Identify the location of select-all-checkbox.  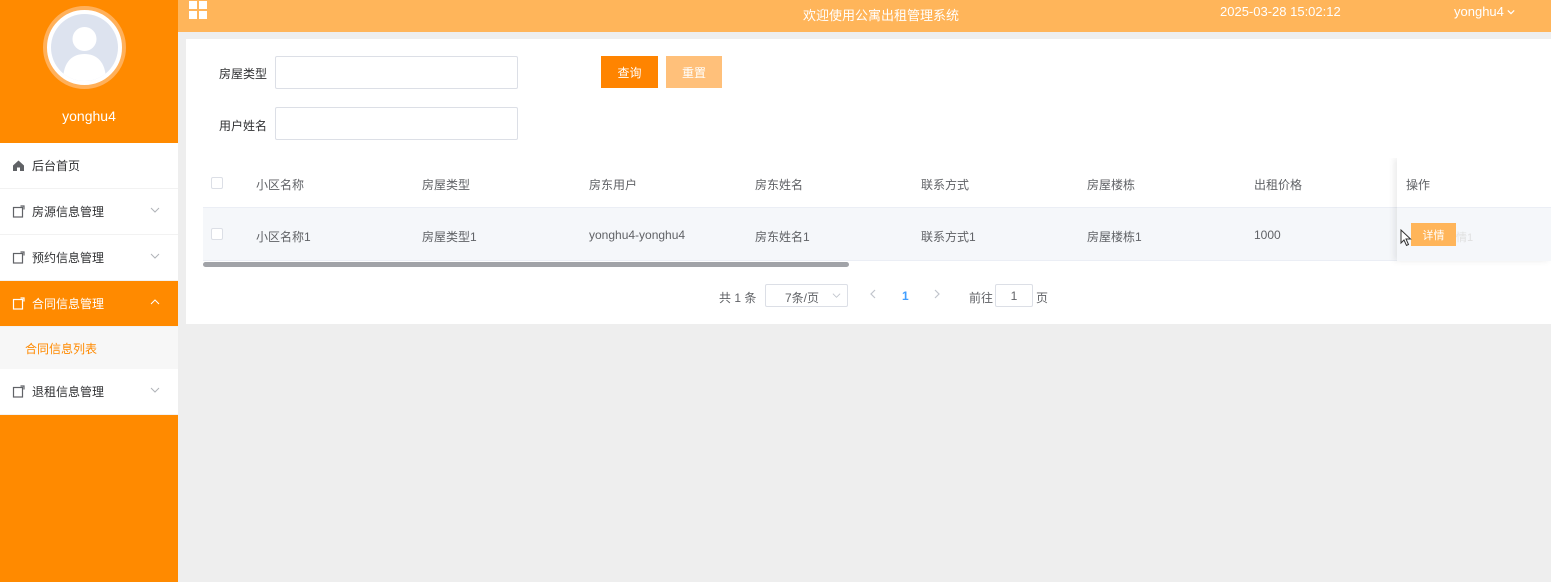
(217, 183).